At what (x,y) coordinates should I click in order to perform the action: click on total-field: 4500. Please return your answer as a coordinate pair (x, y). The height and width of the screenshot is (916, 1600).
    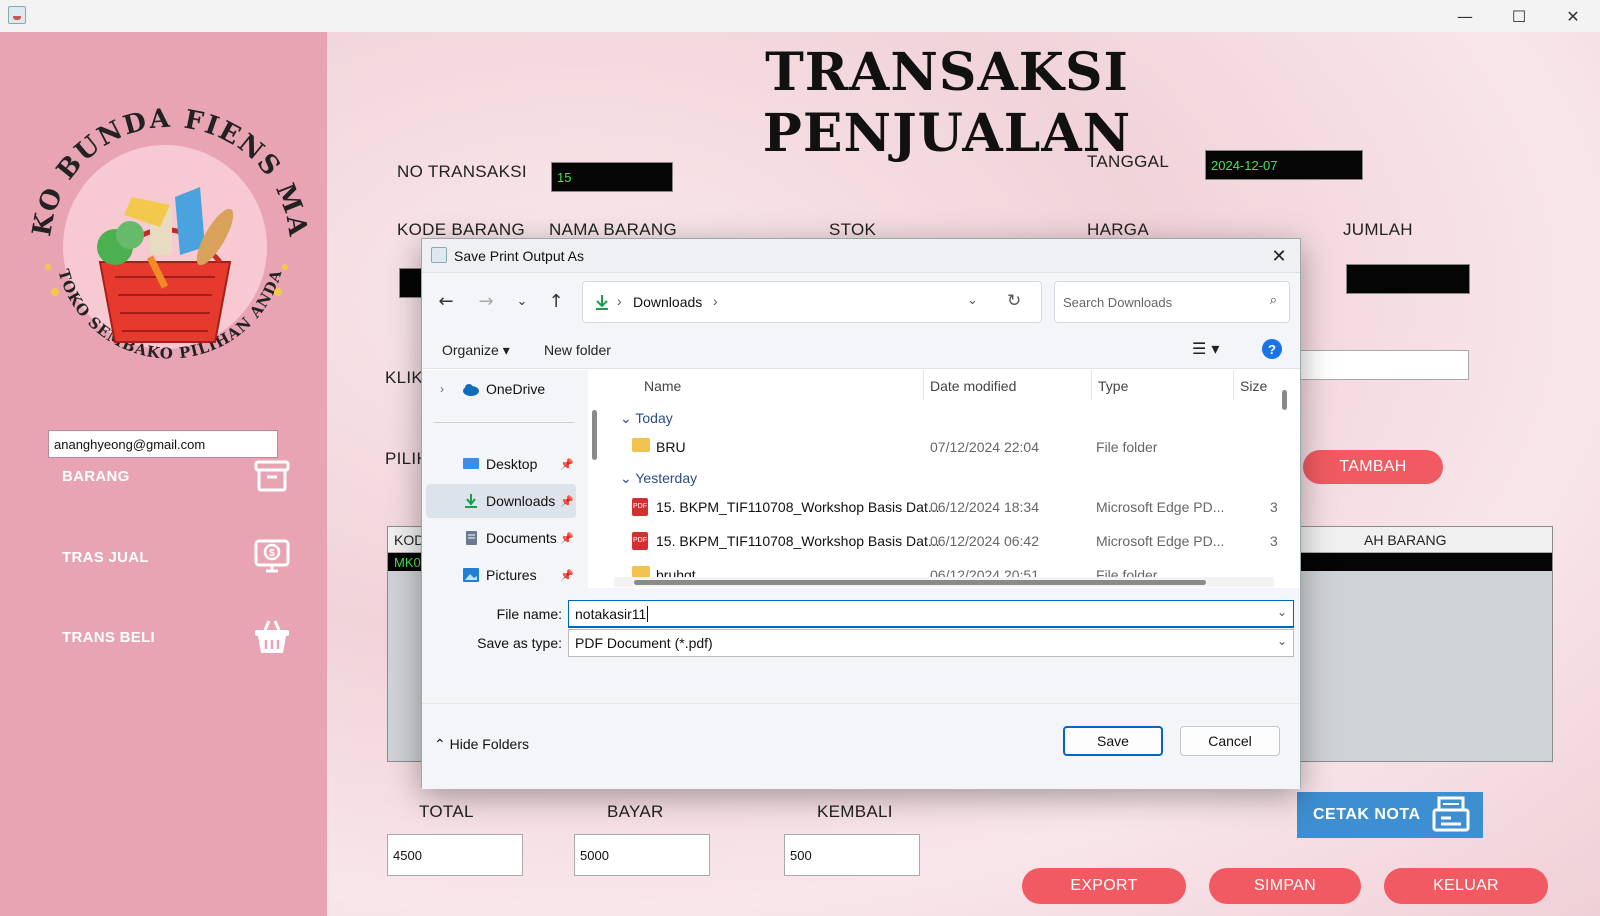
    Looking at the image, I should click on (455, 855).